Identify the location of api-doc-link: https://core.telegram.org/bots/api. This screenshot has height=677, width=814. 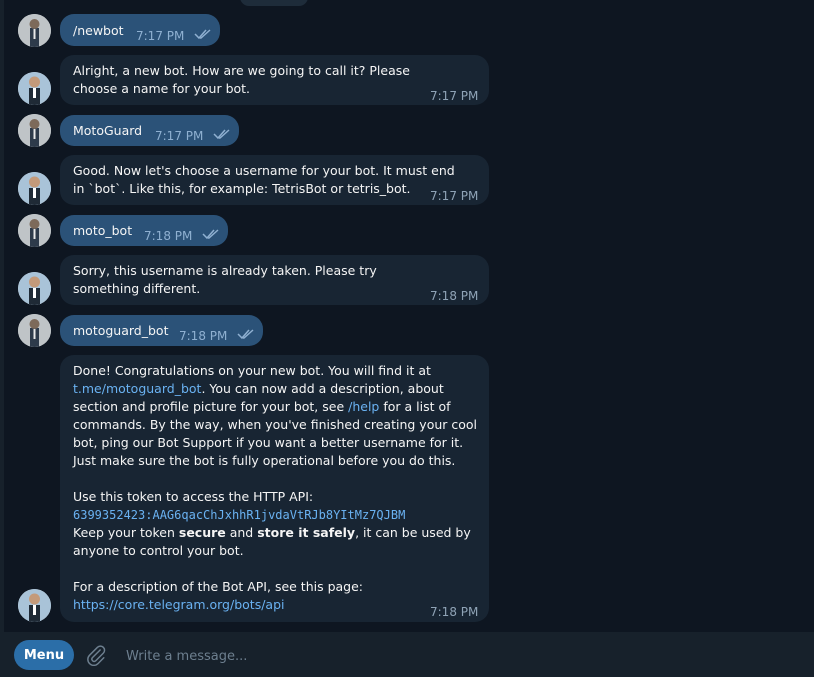
(275, 605).